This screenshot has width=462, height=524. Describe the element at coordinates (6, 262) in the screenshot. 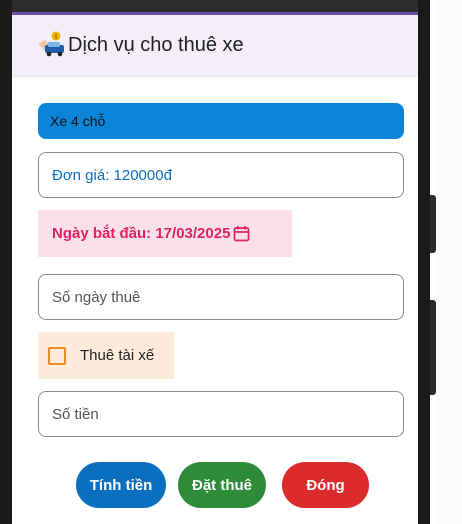

I see `phone-frame-left` at that location.